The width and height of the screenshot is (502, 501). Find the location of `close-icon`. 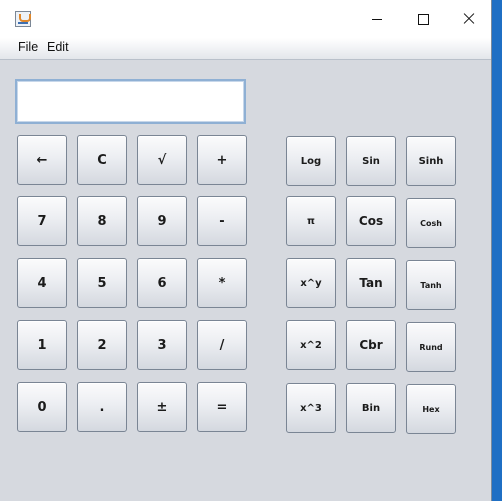

close-icon is located at coordinates (469, 19).